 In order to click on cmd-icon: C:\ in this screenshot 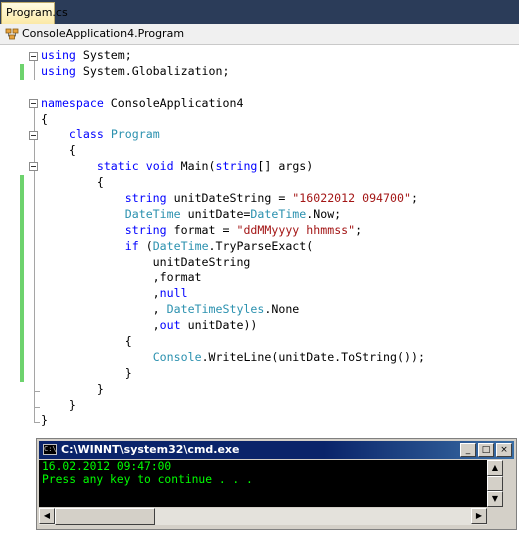, I will do `click(50, 449)`.